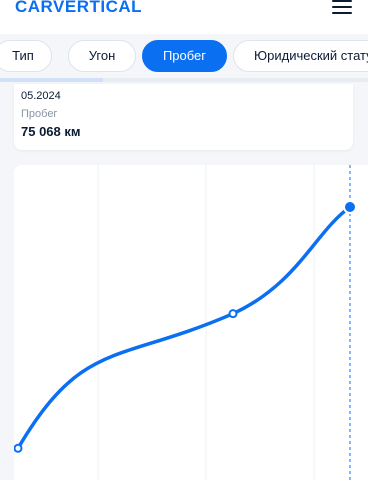 The height and width of the screenshot is (480, 368). What do you see at coordinates (41, 96) in the screenshot?
I see `record-date: 05.2024` at bounding box center [41, 96].